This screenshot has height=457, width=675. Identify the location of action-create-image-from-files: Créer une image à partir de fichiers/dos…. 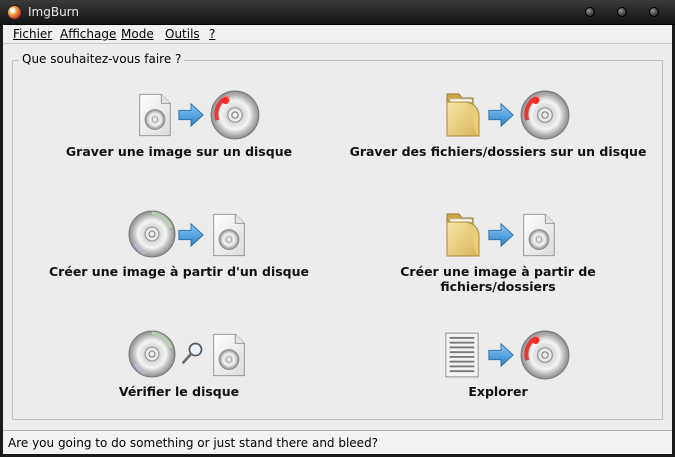
(498, 251).